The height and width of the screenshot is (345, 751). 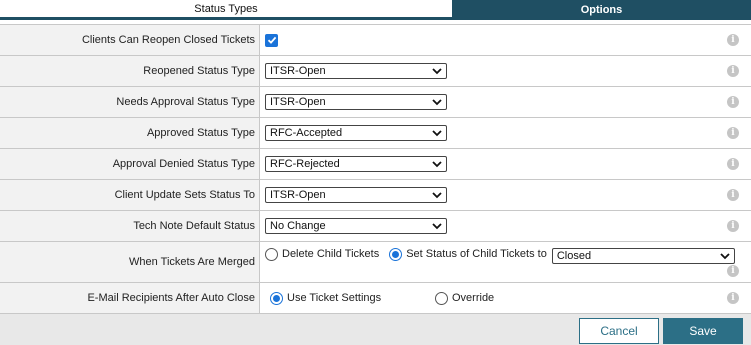 What do you see at coordinates (441, 298) in the screenshot?
I see `override-radio` at bounding box center [441, 298].